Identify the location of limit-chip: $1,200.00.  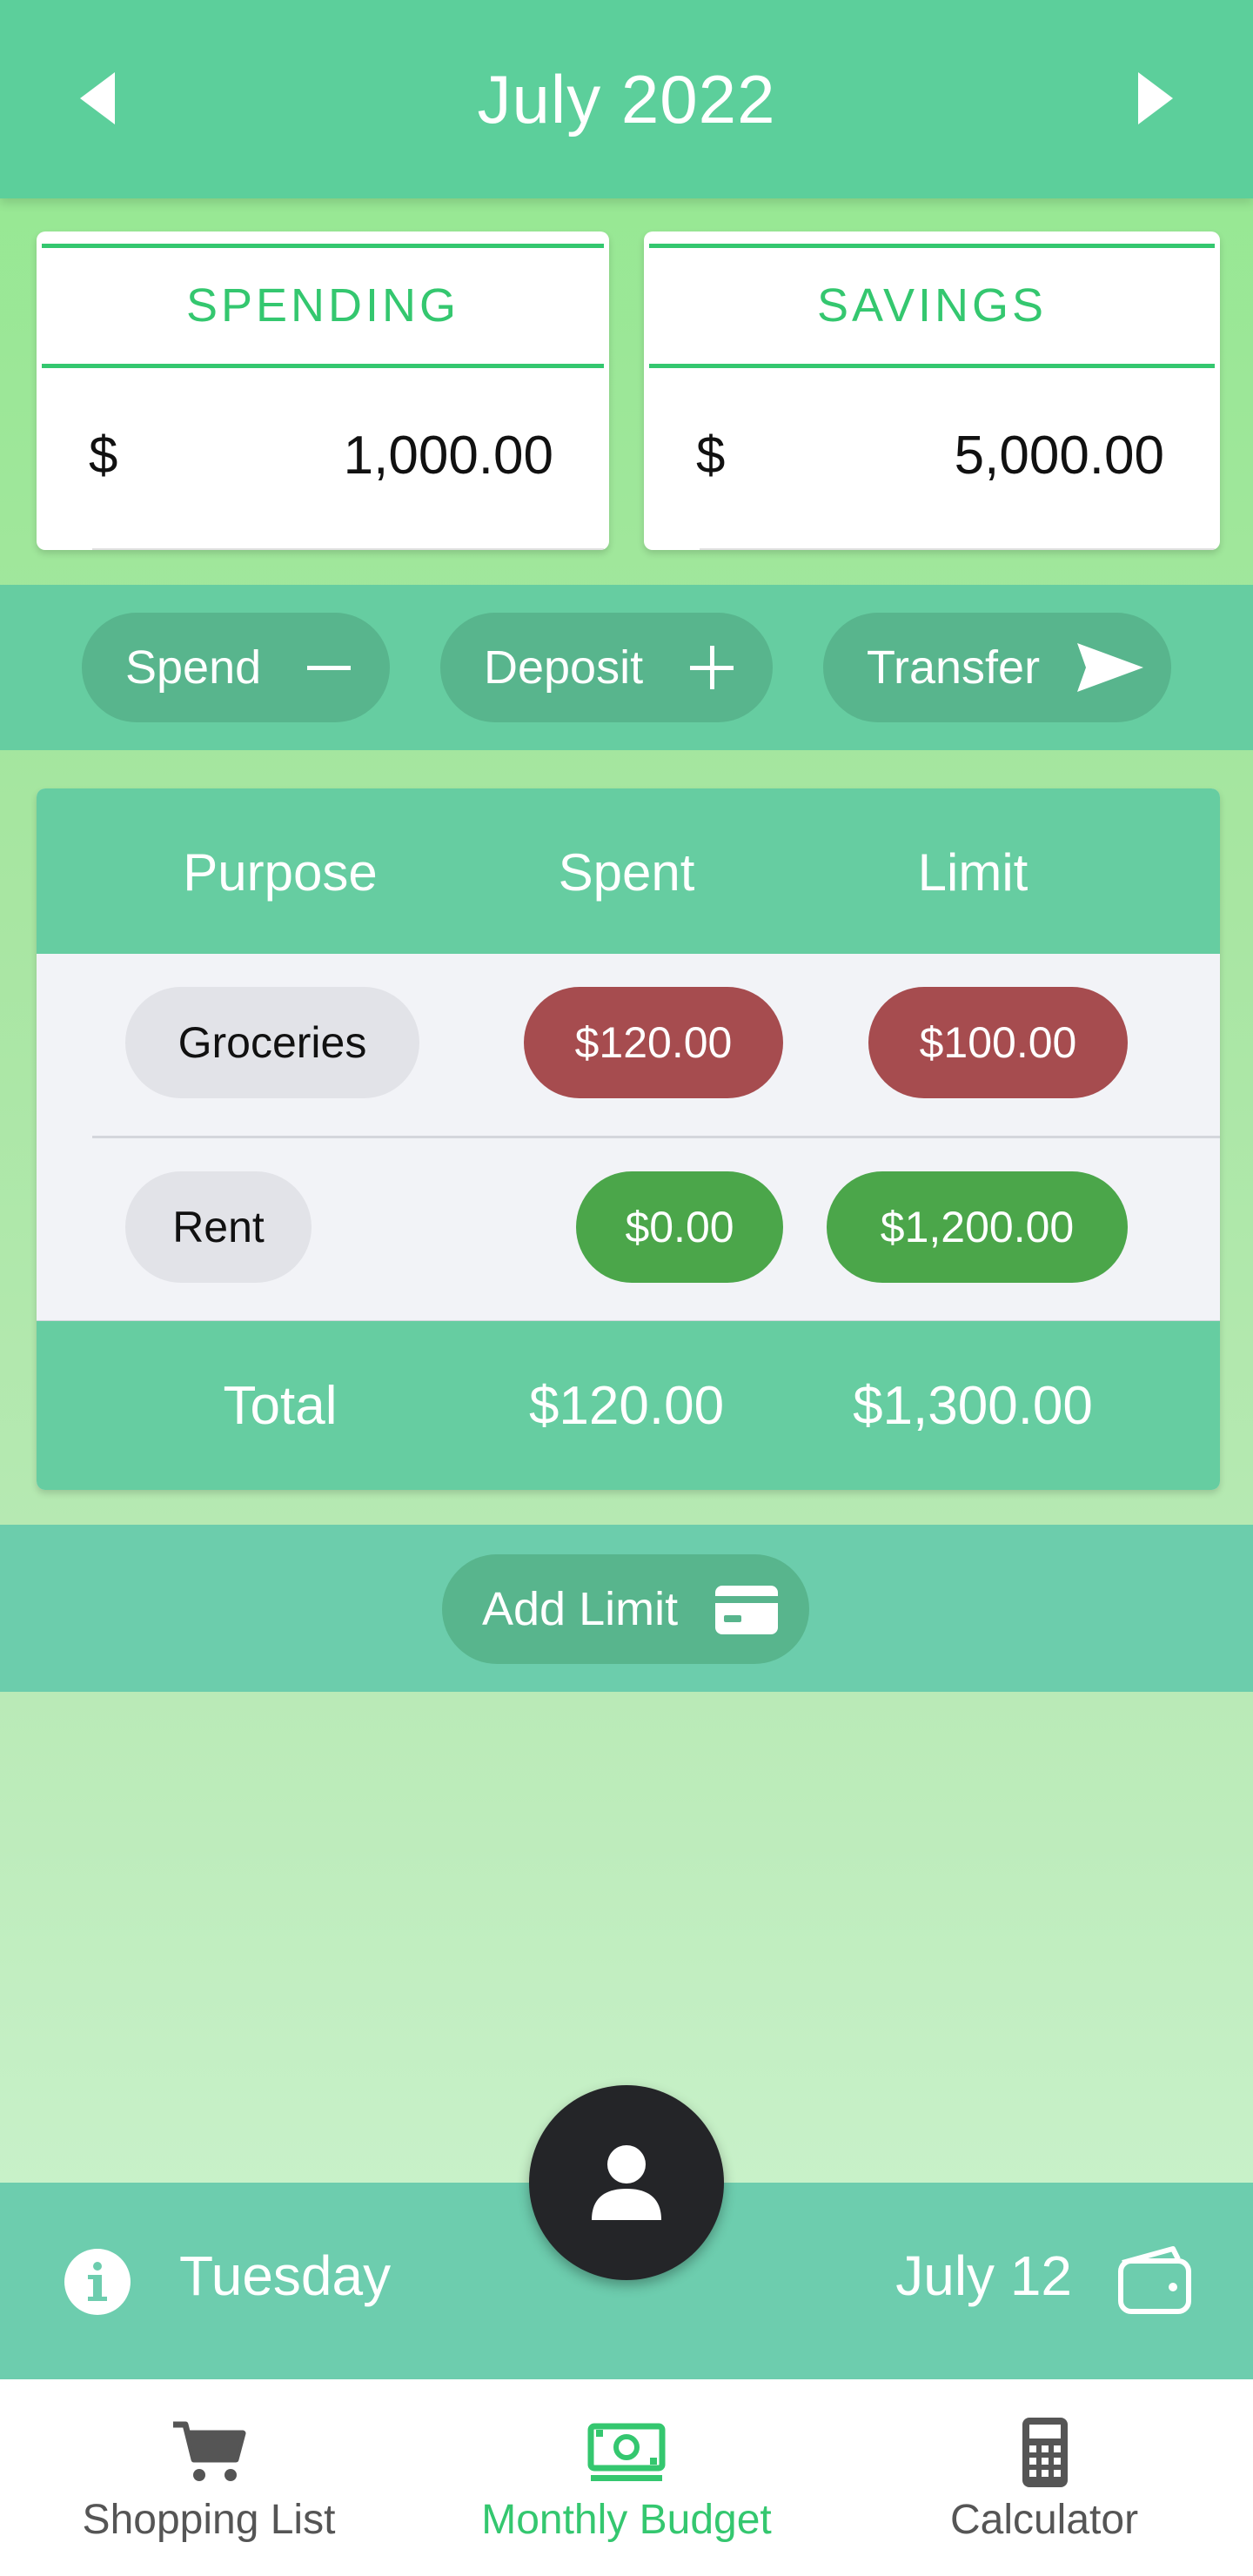
(977, 1227).